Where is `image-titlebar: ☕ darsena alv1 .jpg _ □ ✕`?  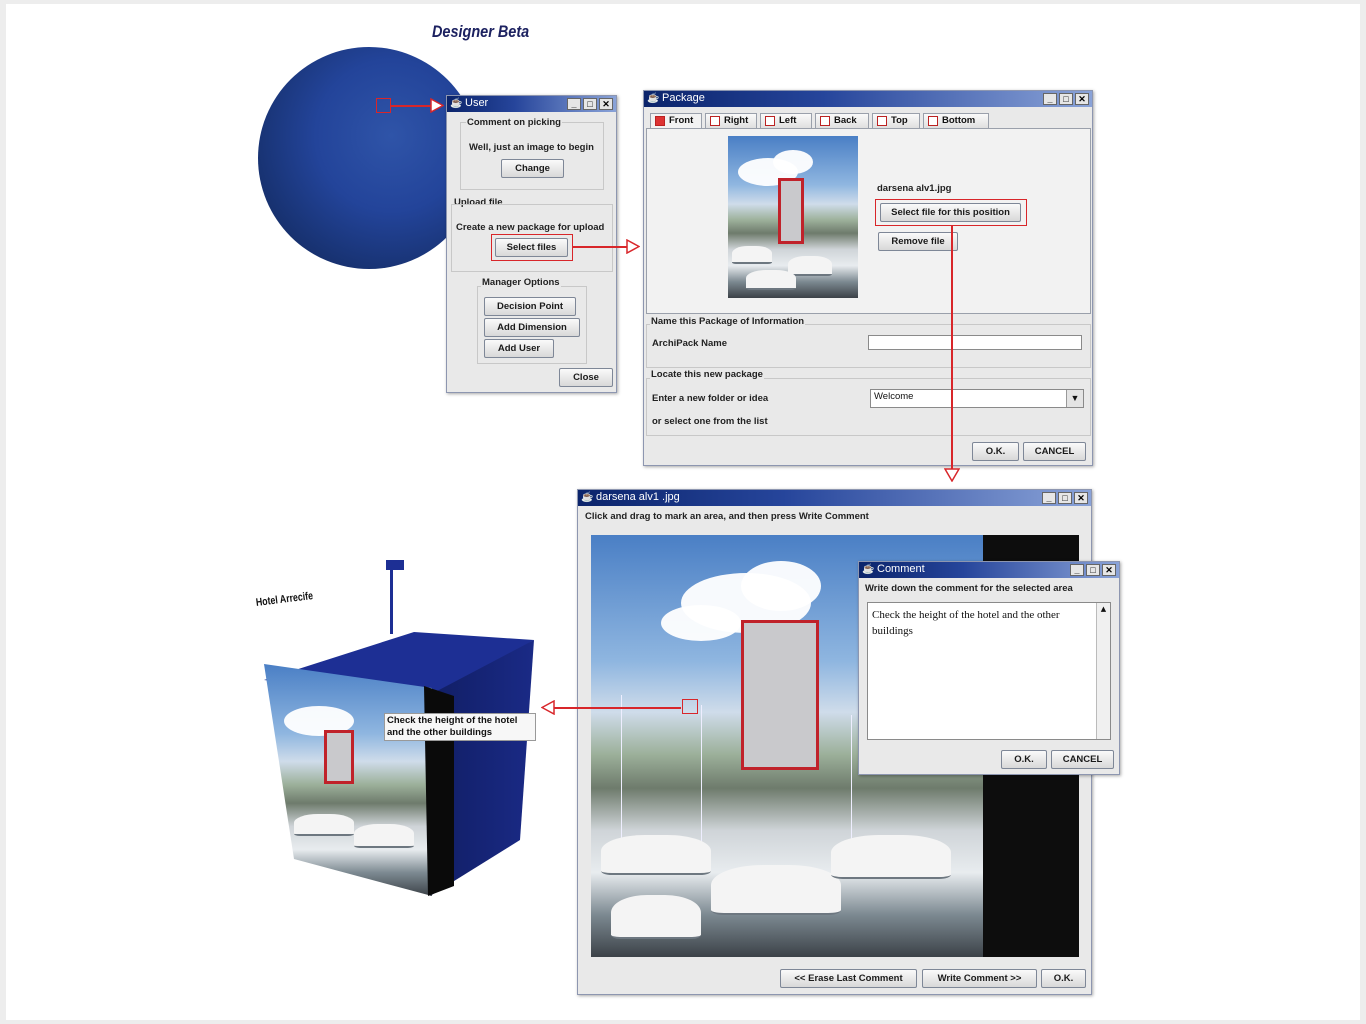
image-titlebar: ☕ darsena alv1 .jpg _ □ ✕ is located at coordinates (834, 498).